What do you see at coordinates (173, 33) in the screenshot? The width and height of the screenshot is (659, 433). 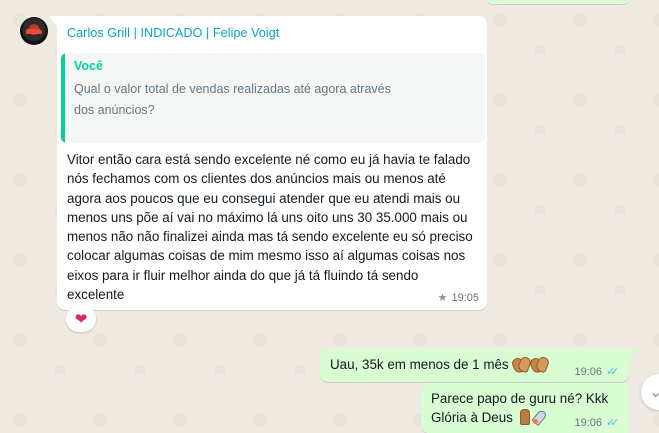 I see `sender-name: Carlos Grill | INDICADO | Felipe Voigt` at bounding box center [173, 33].